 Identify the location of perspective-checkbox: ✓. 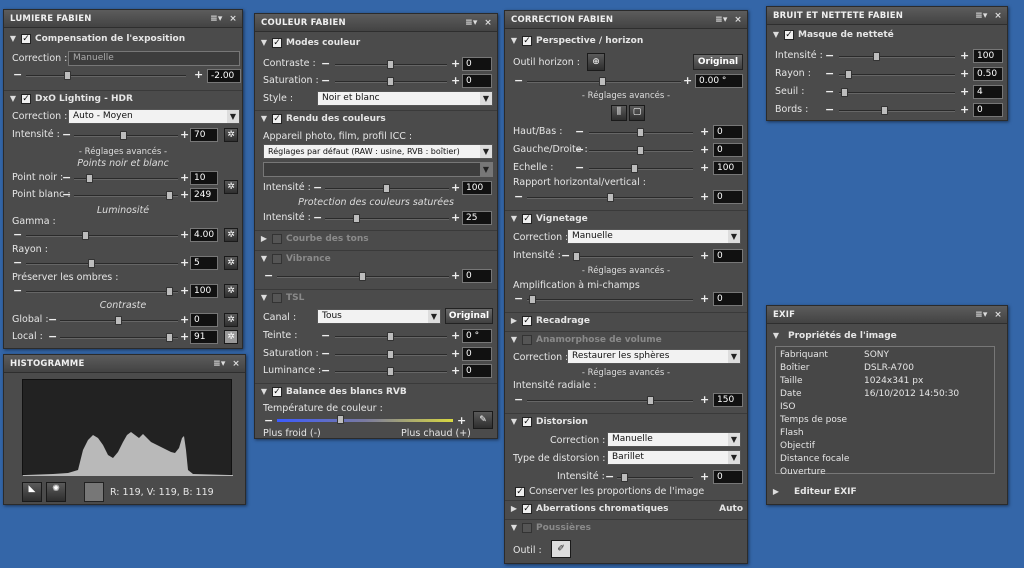
(527, 40).